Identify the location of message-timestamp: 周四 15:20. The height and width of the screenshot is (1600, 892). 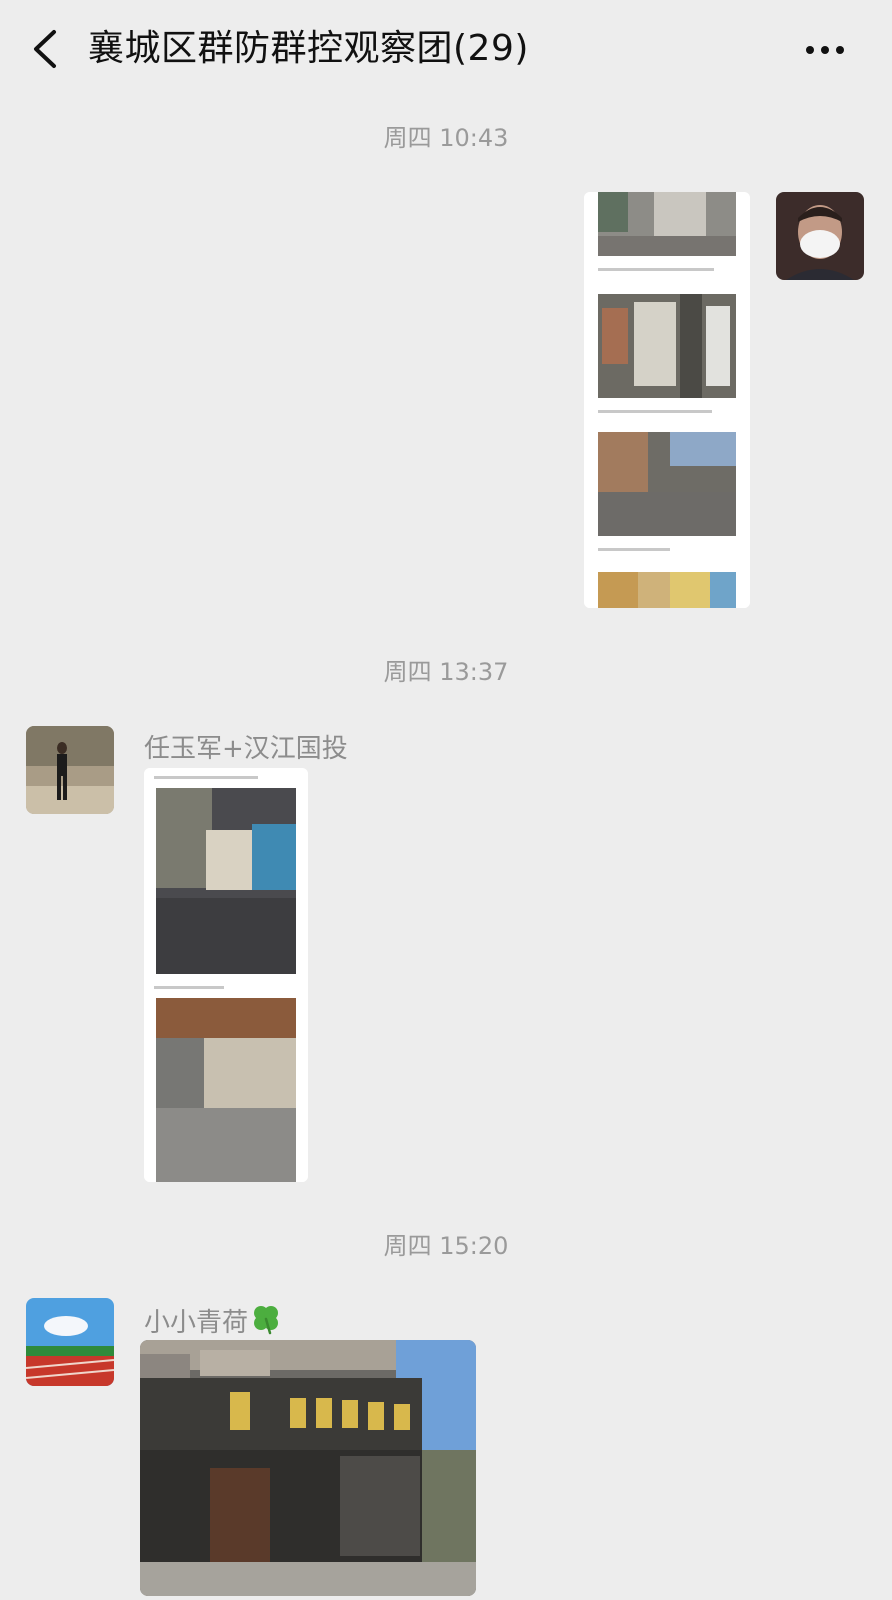
(446, 1246).